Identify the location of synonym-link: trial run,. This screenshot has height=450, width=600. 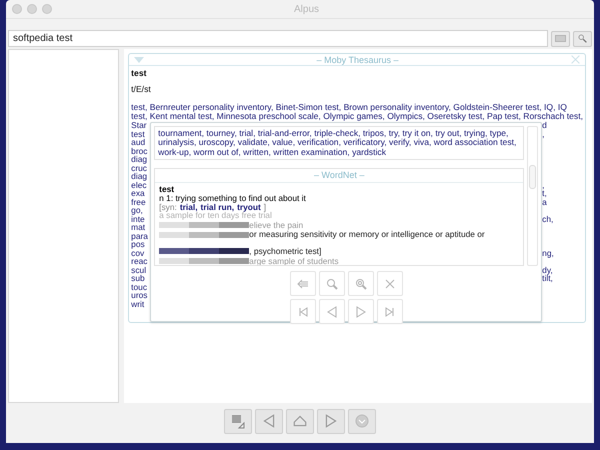
(217, 207).